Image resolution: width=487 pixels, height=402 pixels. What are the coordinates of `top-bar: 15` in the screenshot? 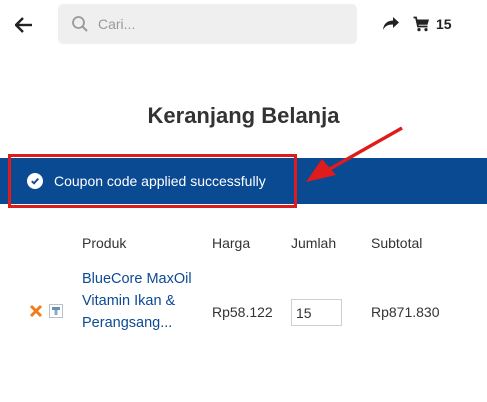 It's located at (243, 25).